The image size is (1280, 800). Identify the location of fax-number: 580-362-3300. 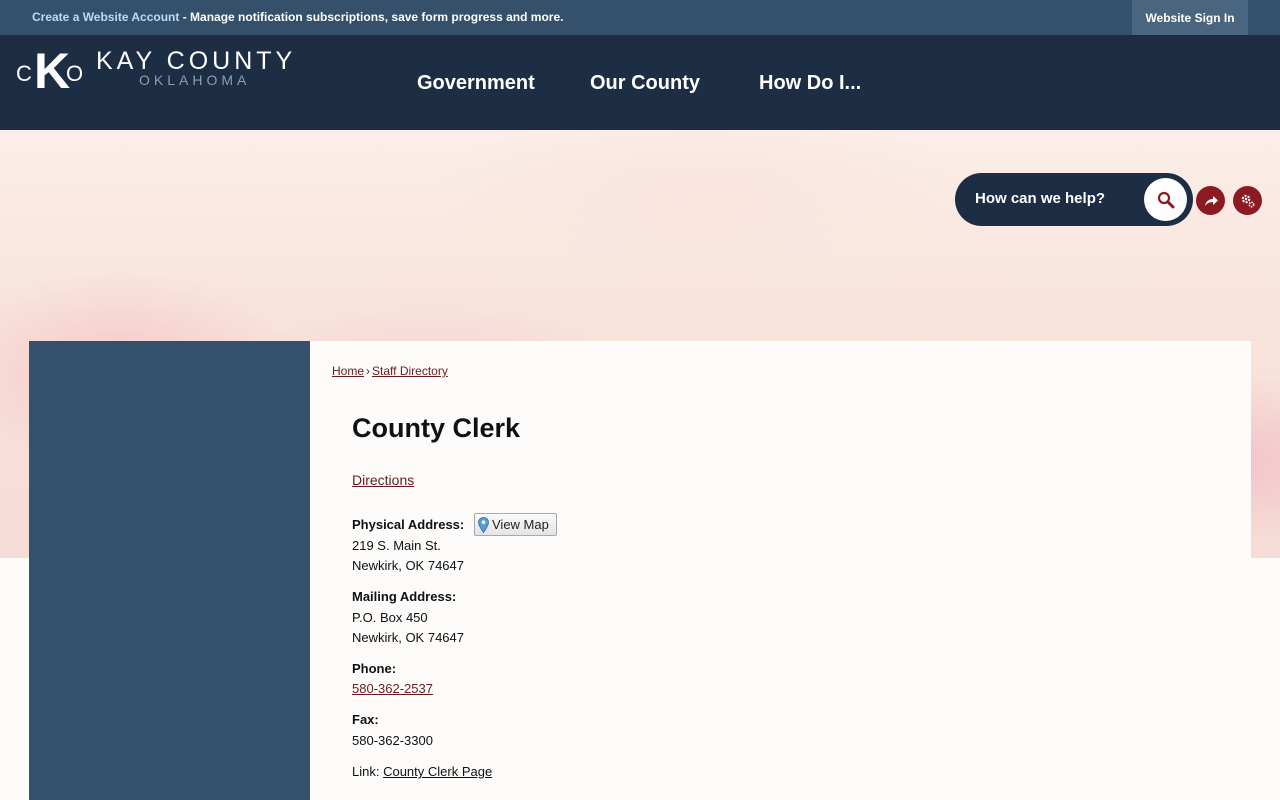
(392, 740).